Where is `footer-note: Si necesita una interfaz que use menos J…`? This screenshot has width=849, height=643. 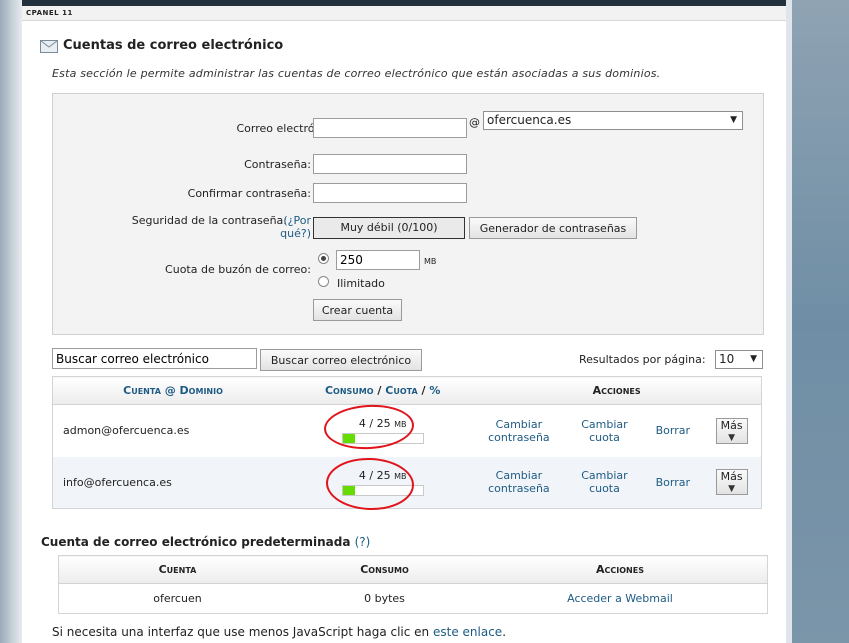 footer-note: Si necesita una interfaz que use menos J… is located at coordinates (279, 632).